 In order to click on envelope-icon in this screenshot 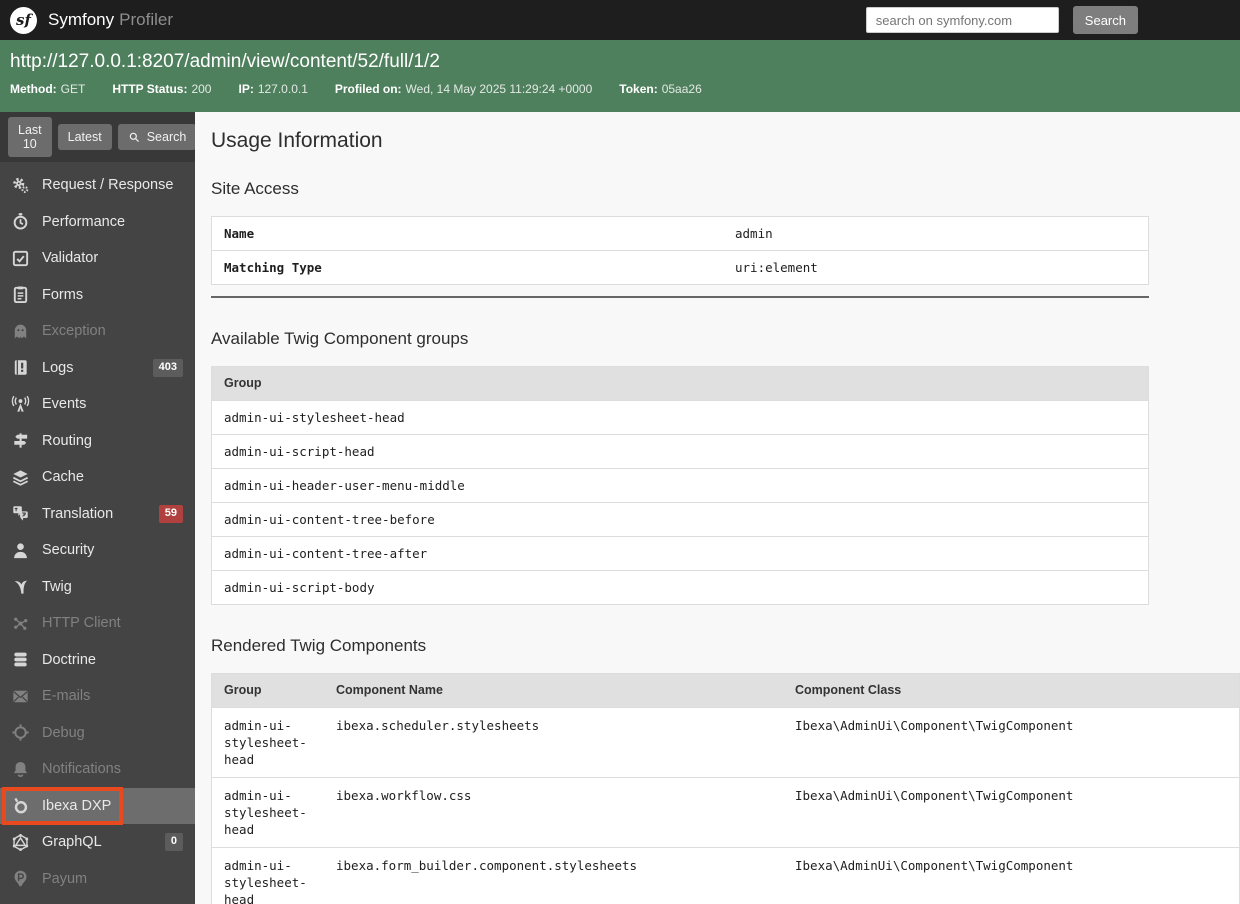, I will do `click(20, 696)`.